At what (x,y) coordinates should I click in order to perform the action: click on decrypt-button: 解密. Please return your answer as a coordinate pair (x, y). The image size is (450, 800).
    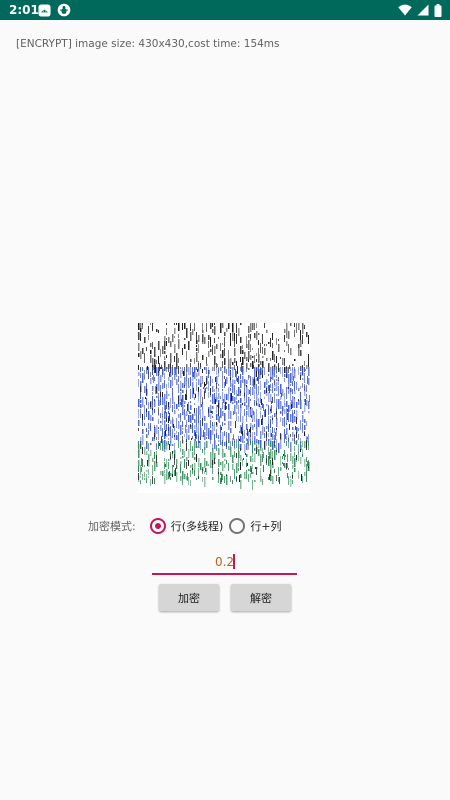
    Looking at the image, I should click on (261, 597).